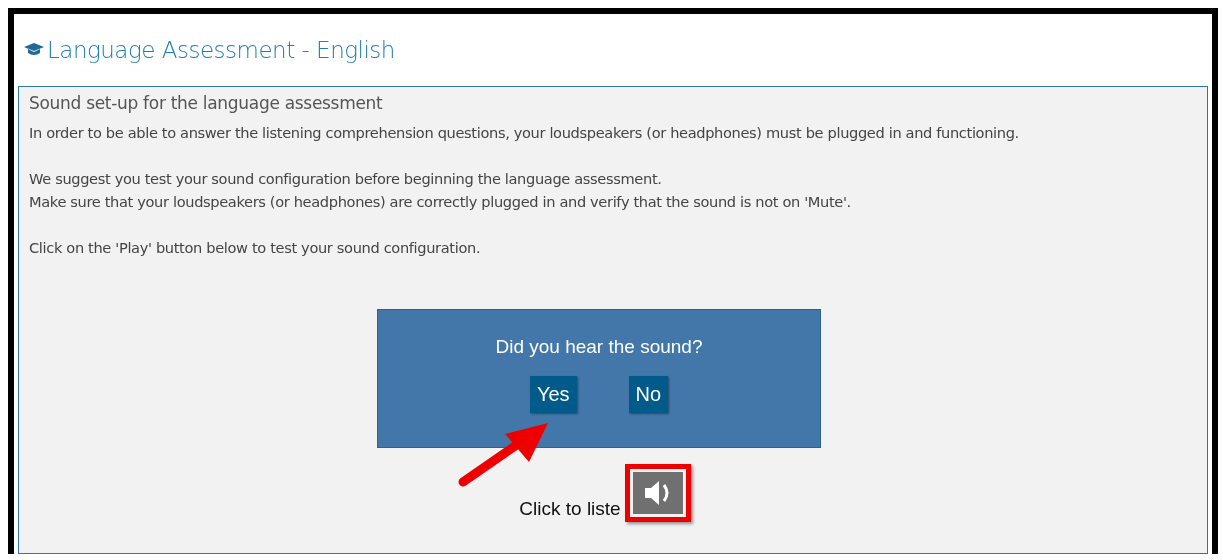 This screenshot has height=560, width=1223. What do you see at coordinates (221, 50) in the screenshot?
I see `page-title: Language Assessment - English` at bounding box center [221, 50].